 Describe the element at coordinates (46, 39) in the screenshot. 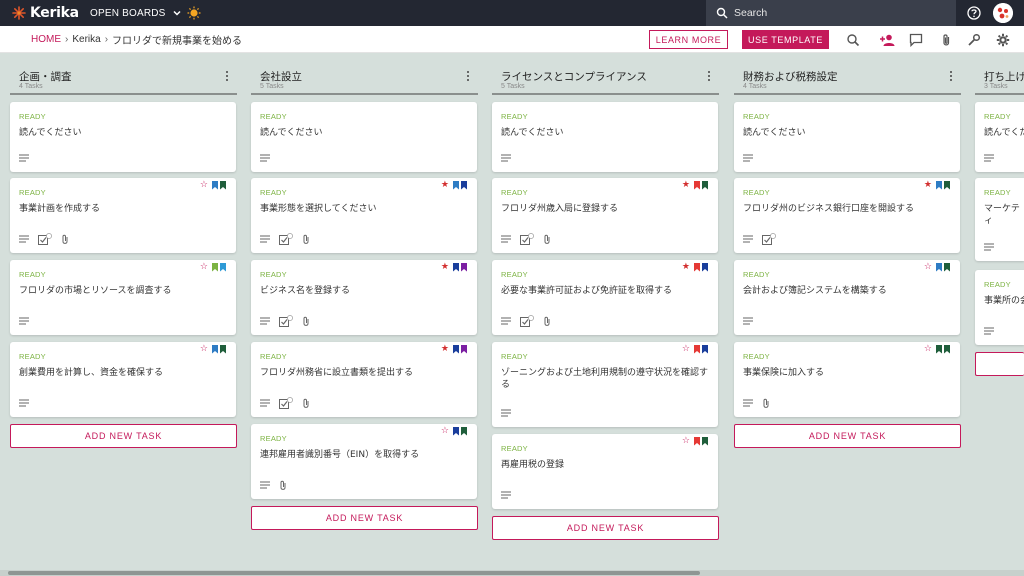

I see `breadcrumb-home: HOME` at that location.